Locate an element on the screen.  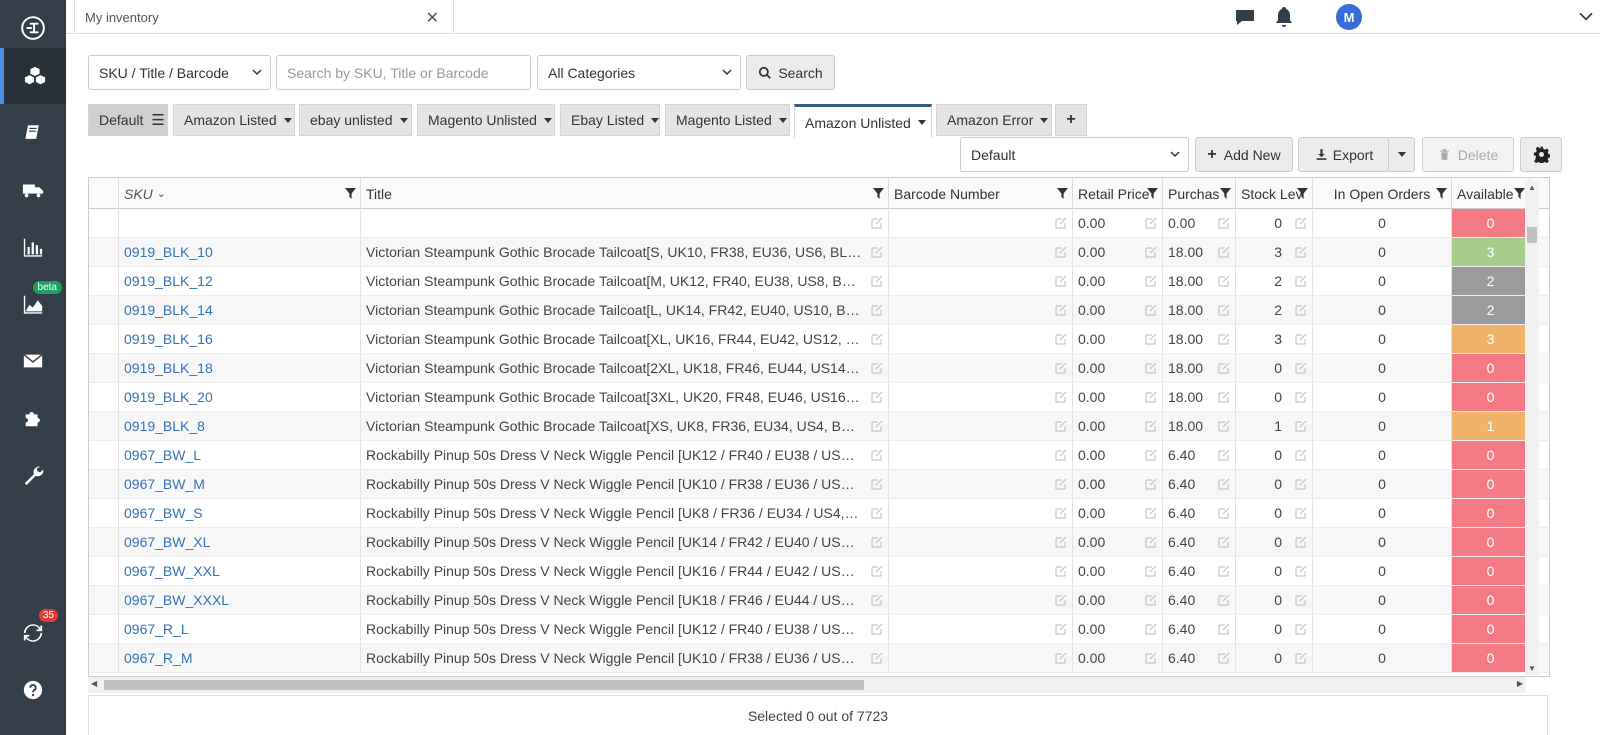
view-tab-magento-unlisted: Magento Unlisted is located at coordinates (486, 120).